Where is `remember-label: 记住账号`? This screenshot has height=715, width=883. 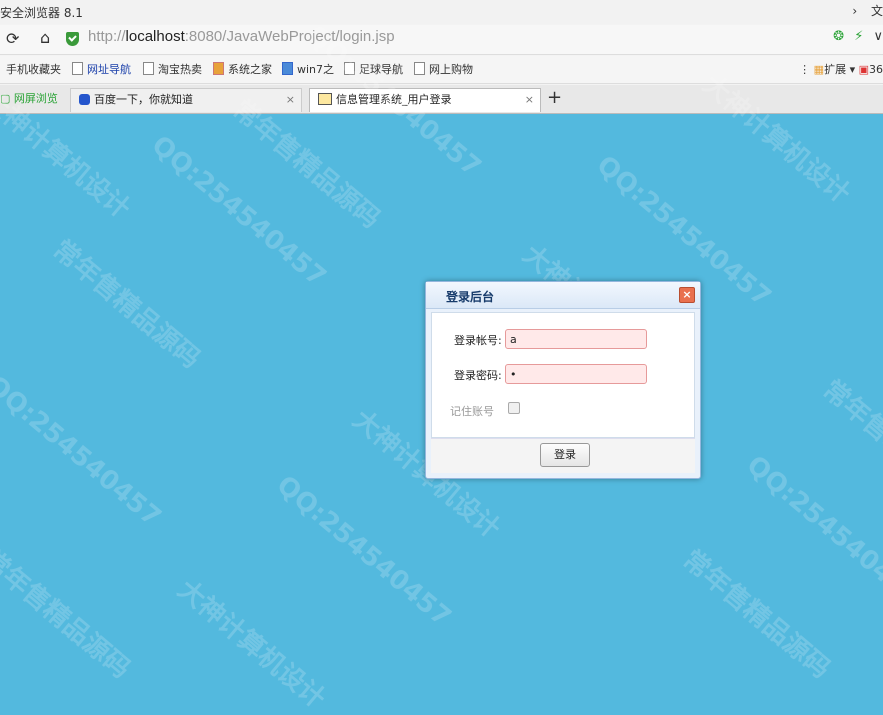
remember-label: 记住账号 is located at coordinates (472, 411).